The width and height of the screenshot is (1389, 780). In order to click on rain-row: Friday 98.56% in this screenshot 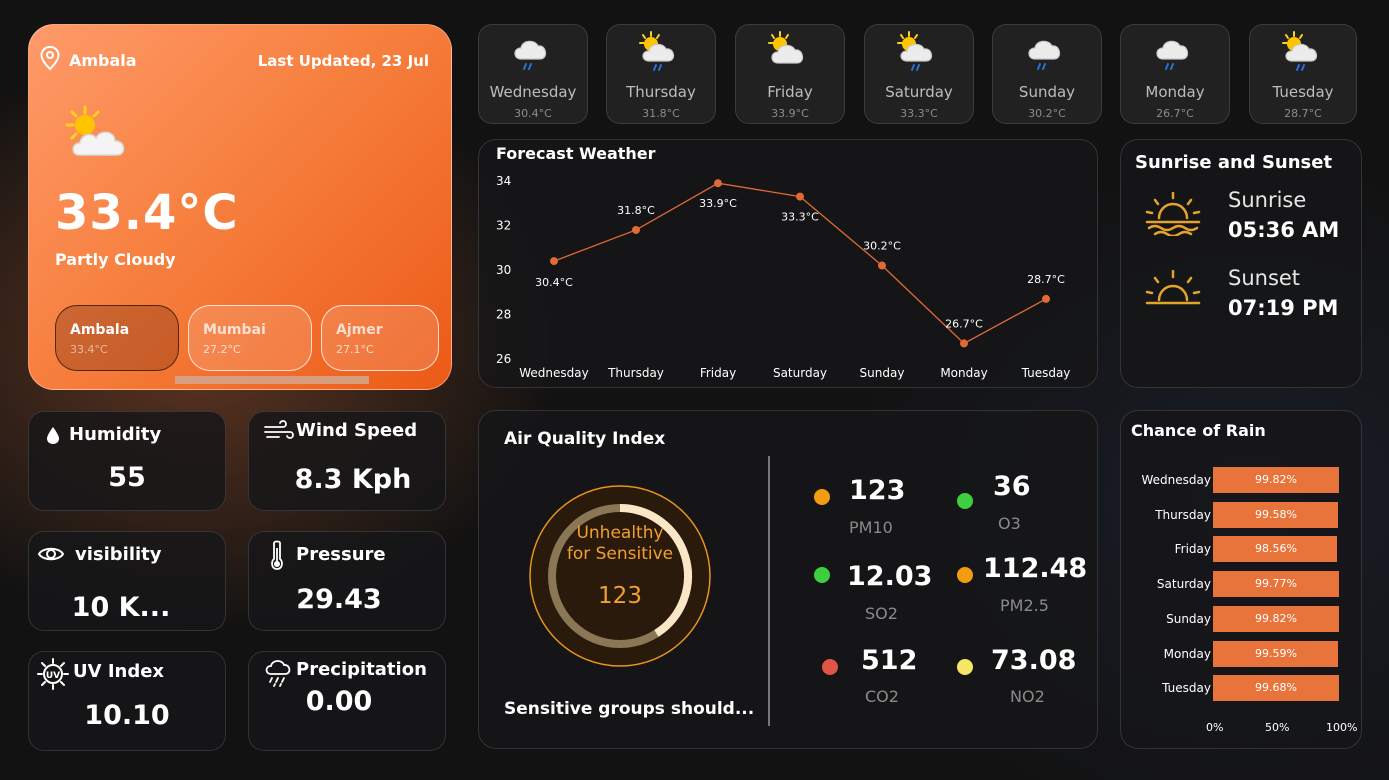, I will do `click(1241, 549)`.